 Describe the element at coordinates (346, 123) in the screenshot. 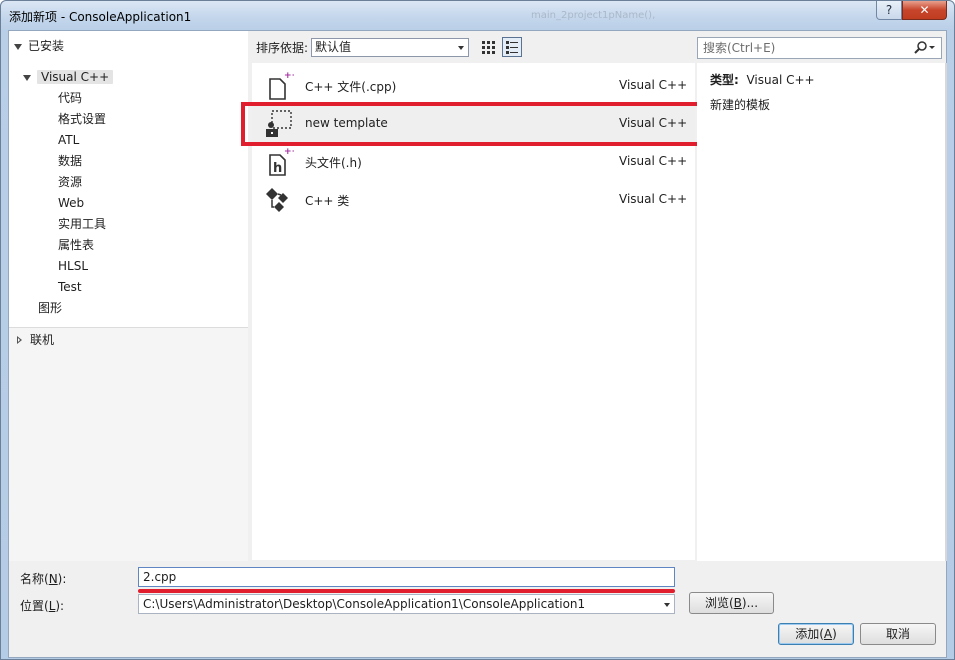

I see `template-name: new template` at that location.